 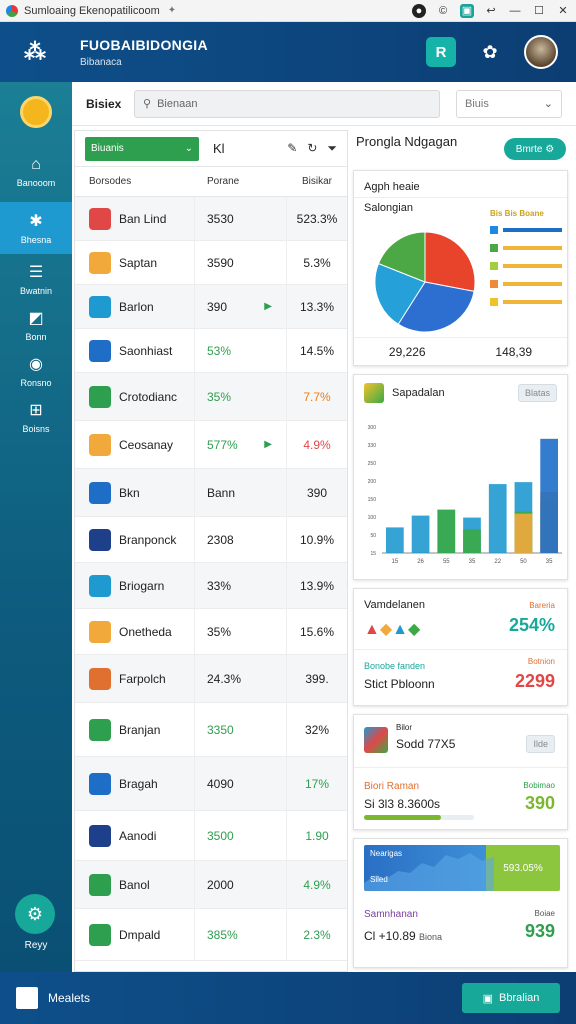 What do you see at coordinates (563, 11) in the screenshot?
I see `close-icon: ✕` at bounding box center [563, 11].